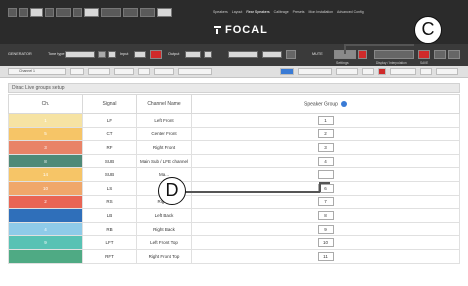 The image size is (468, 286). What do you see at coordinates (102, 54) in the screenshot?
I see `tone-stepper` at bounding box center [102, 54].